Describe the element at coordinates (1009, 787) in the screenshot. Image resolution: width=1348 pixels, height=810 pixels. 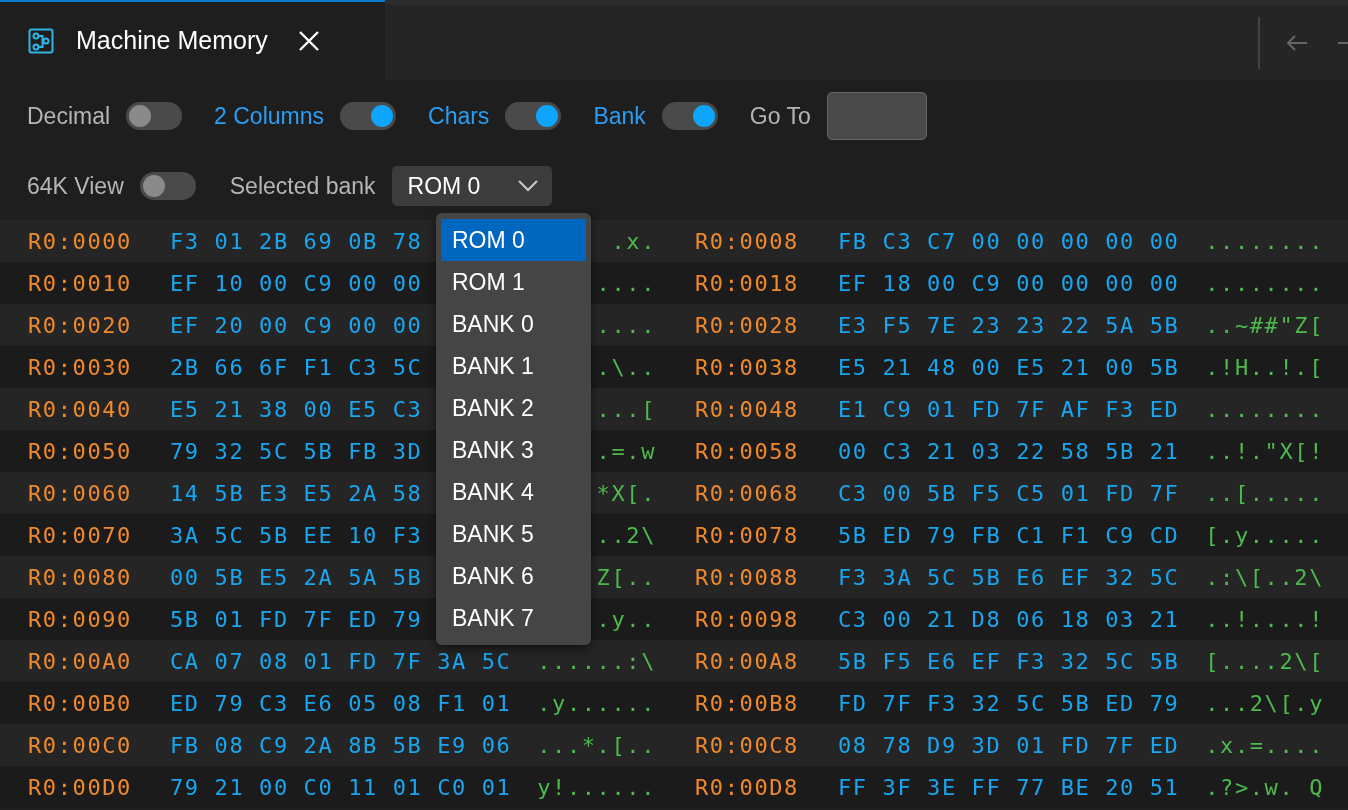
I see `hex-bytes: FF 3F 3E FF 77 BE 20 51` at that location.